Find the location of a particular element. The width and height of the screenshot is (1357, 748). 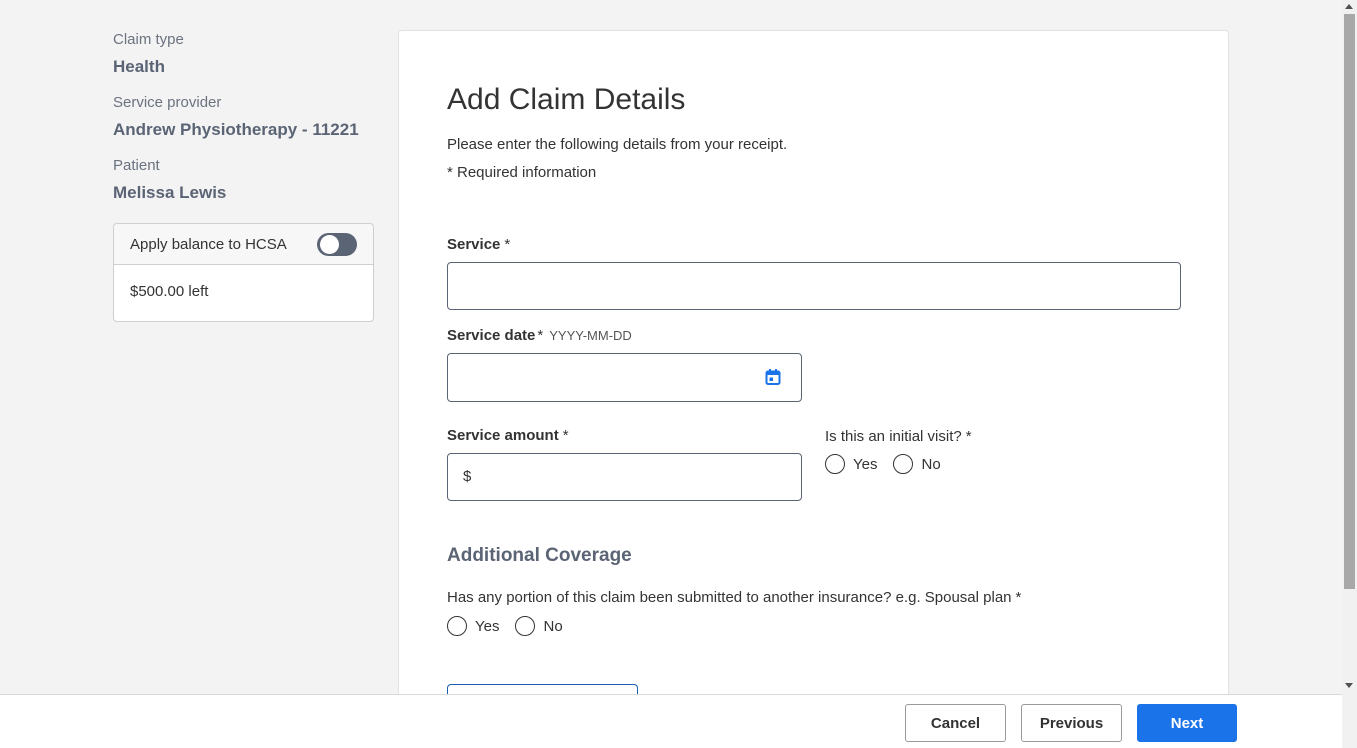

service-amount-label: Service amount * is located at coordinates (508, 435).